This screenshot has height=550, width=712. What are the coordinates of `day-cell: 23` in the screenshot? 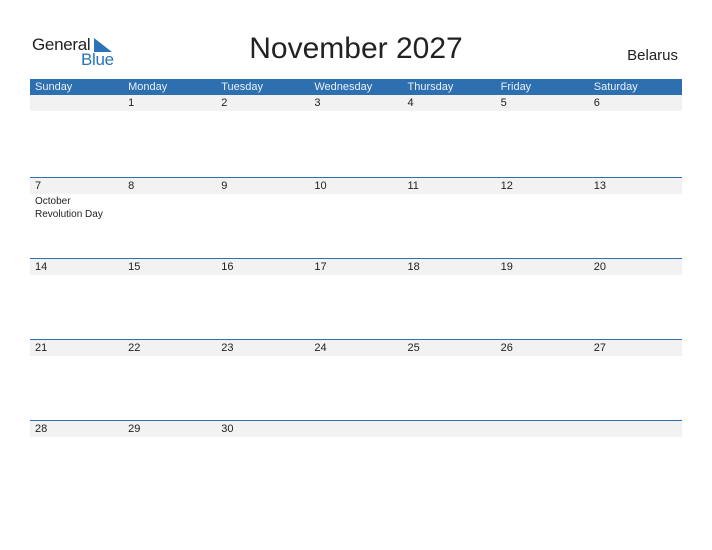 It's located at (263, 348).